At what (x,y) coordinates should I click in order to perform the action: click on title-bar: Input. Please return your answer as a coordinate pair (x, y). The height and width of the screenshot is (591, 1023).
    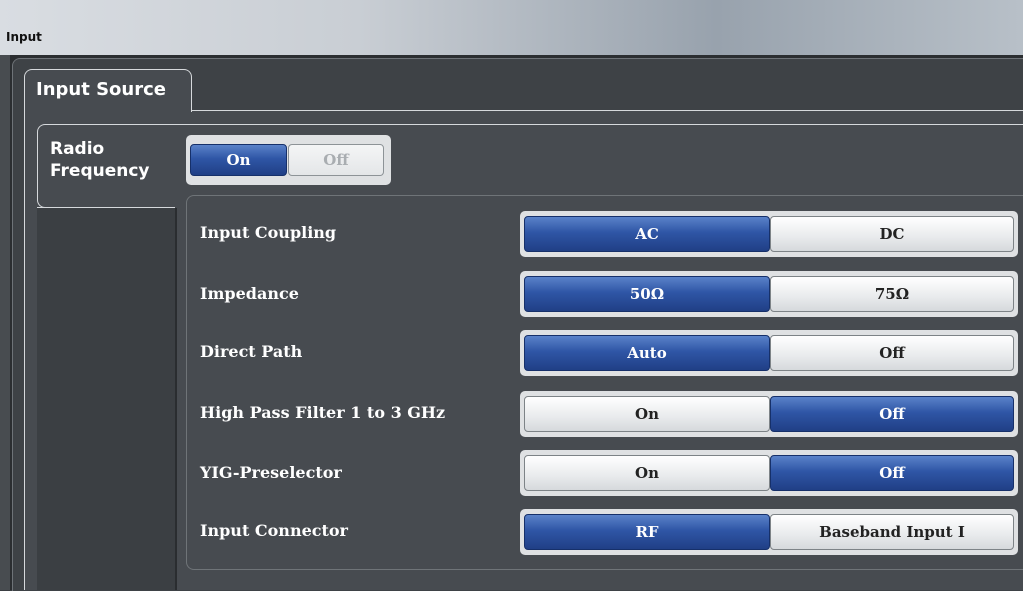
    Looking at the image, I should click on (511, 28).